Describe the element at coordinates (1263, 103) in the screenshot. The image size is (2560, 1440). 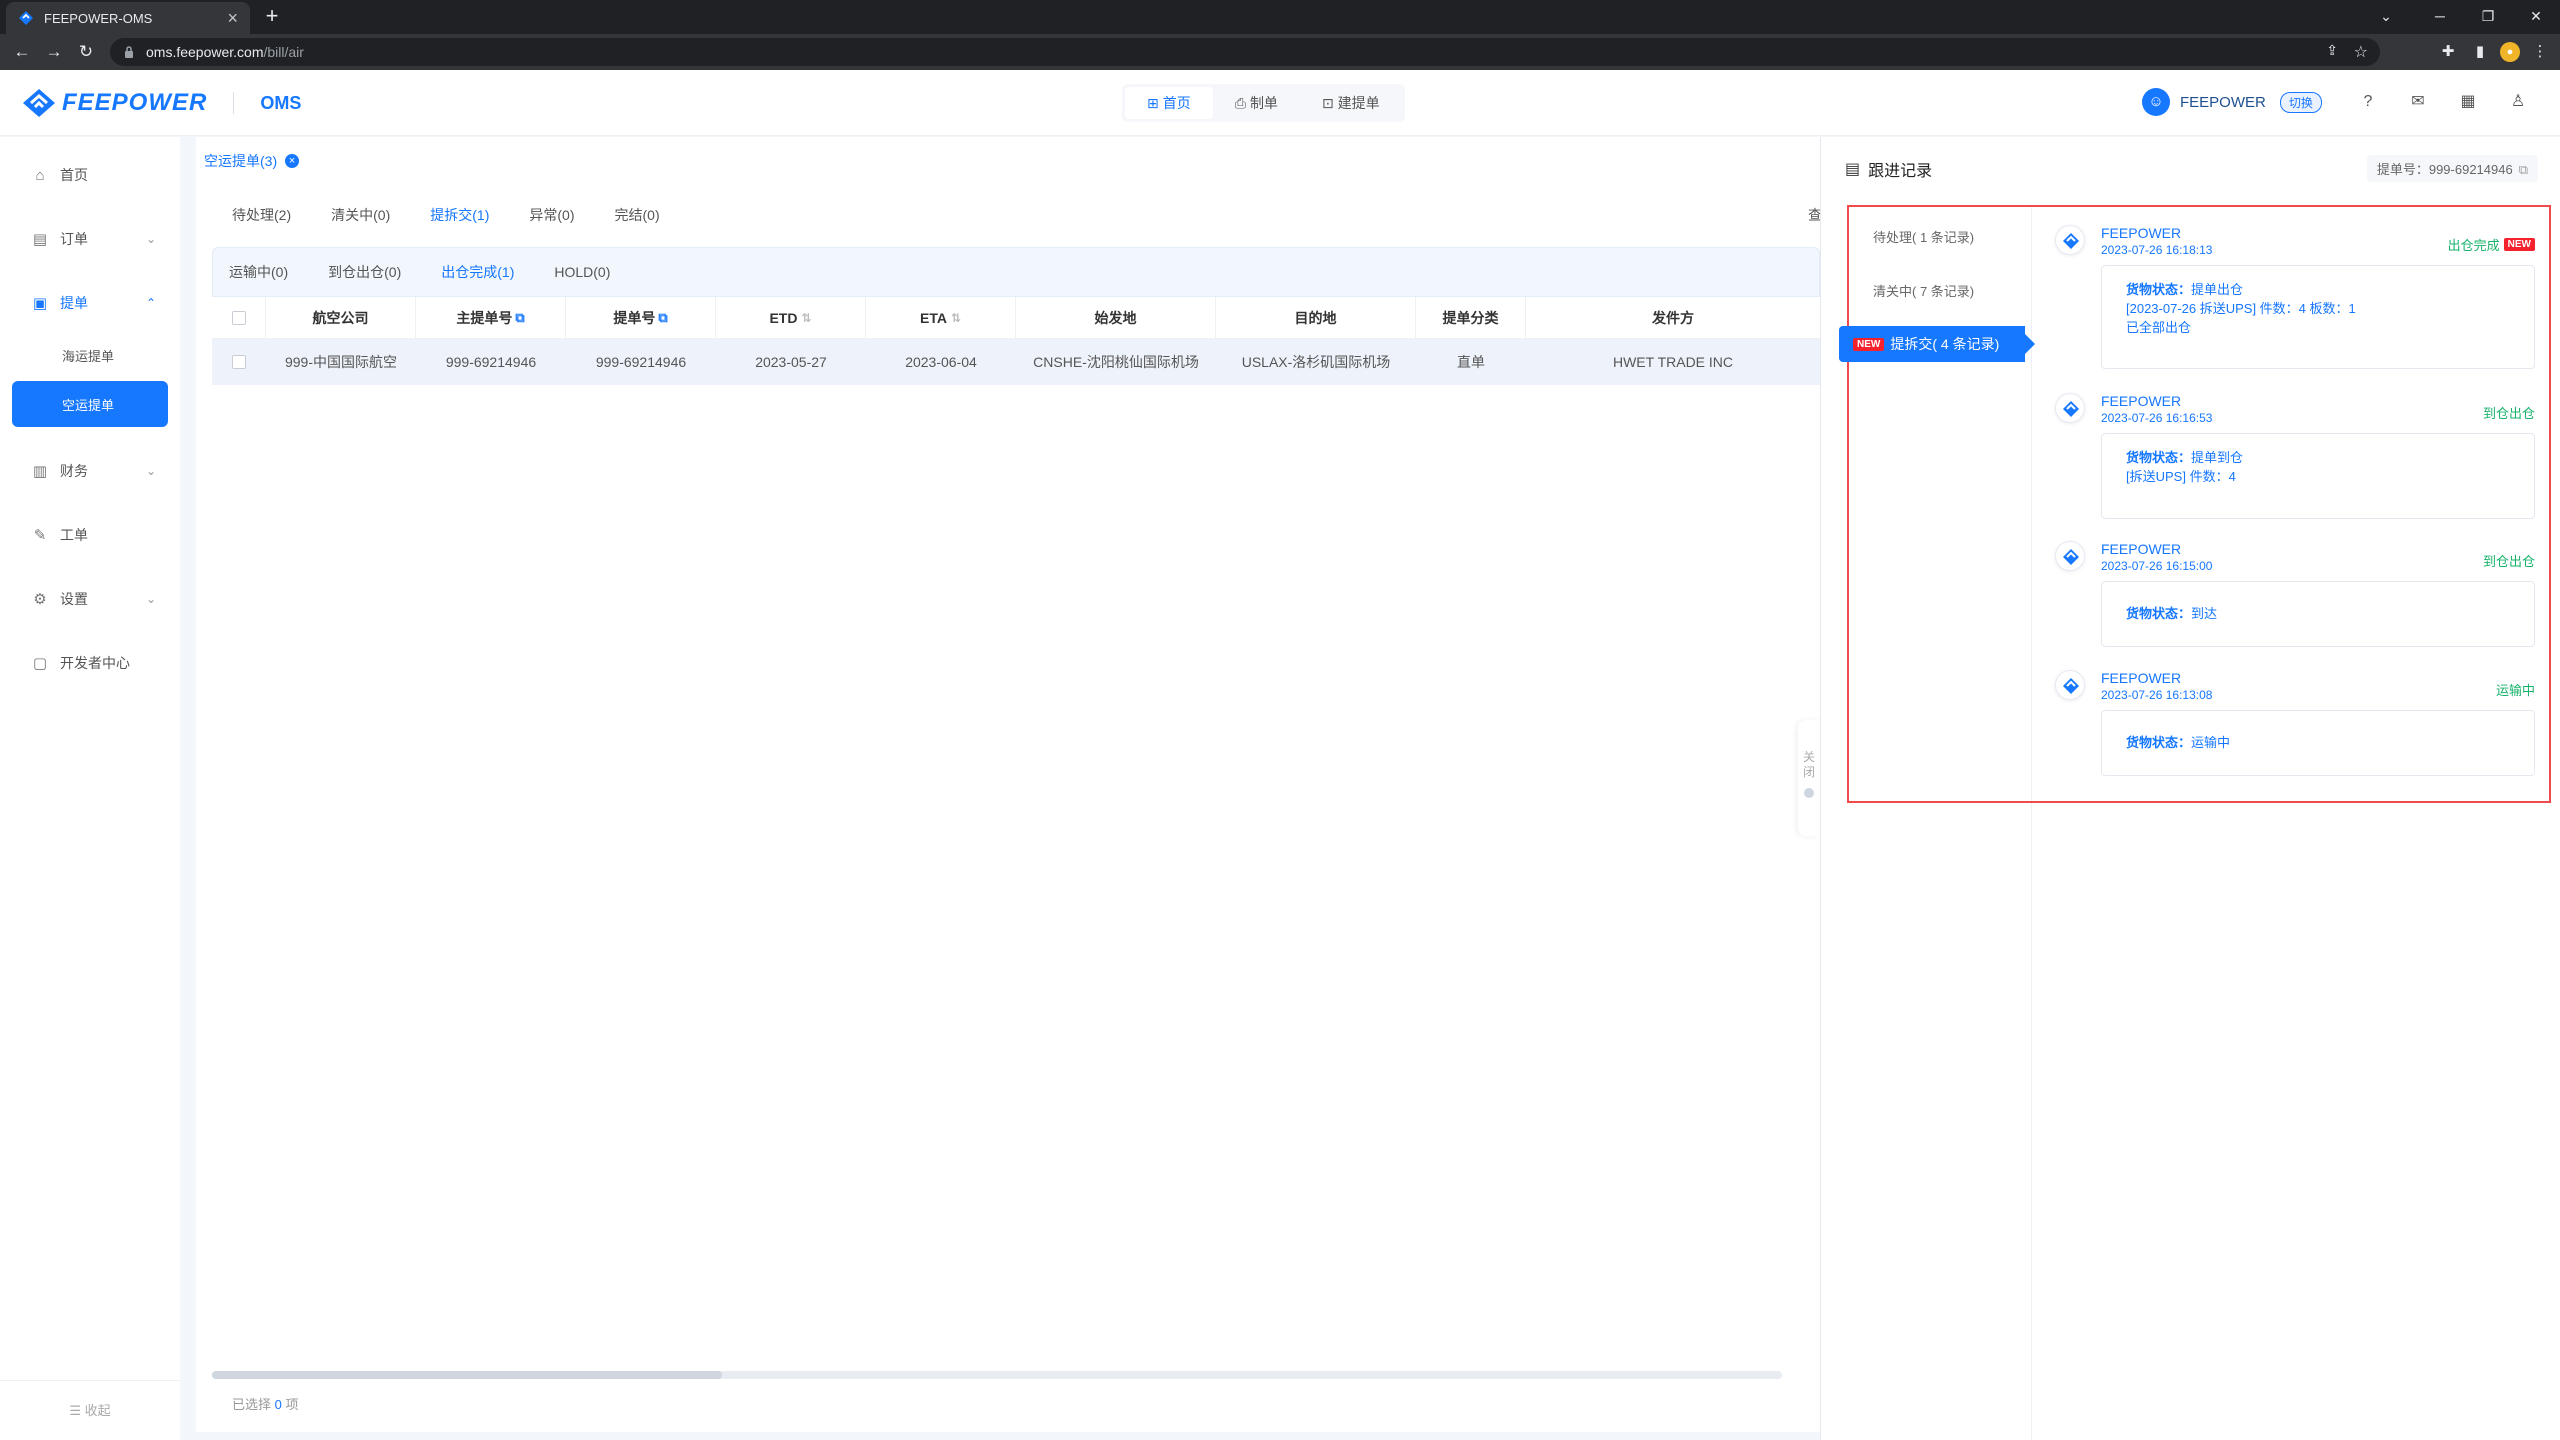
I see `nav-make-order-label: 制单` at that location.